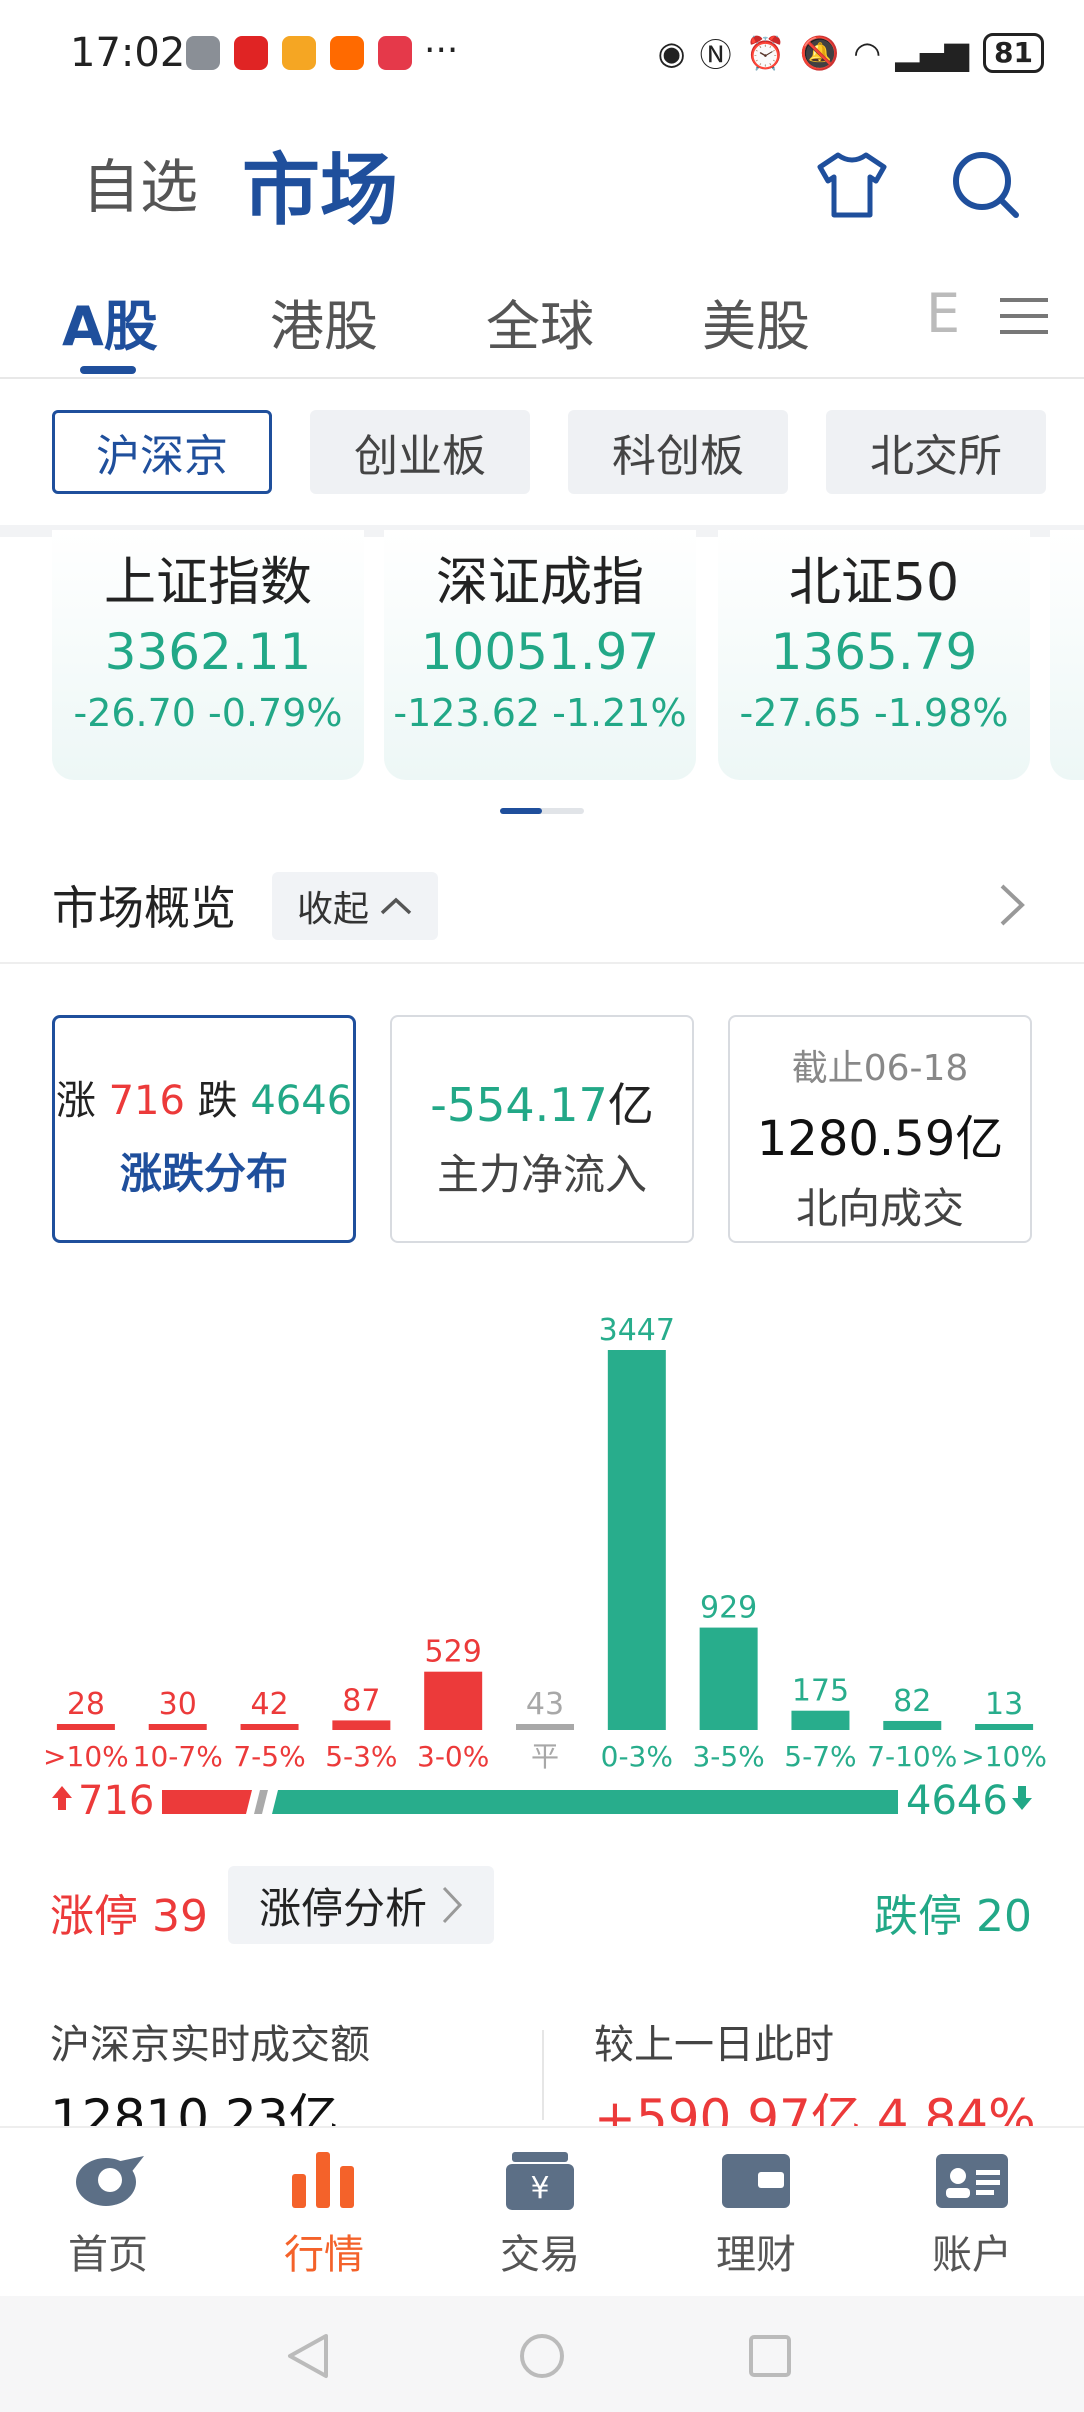 This screenshot has height=2412, width=1084. I want to click on index-change: -27.65 -1.98%, so click(874, 713).